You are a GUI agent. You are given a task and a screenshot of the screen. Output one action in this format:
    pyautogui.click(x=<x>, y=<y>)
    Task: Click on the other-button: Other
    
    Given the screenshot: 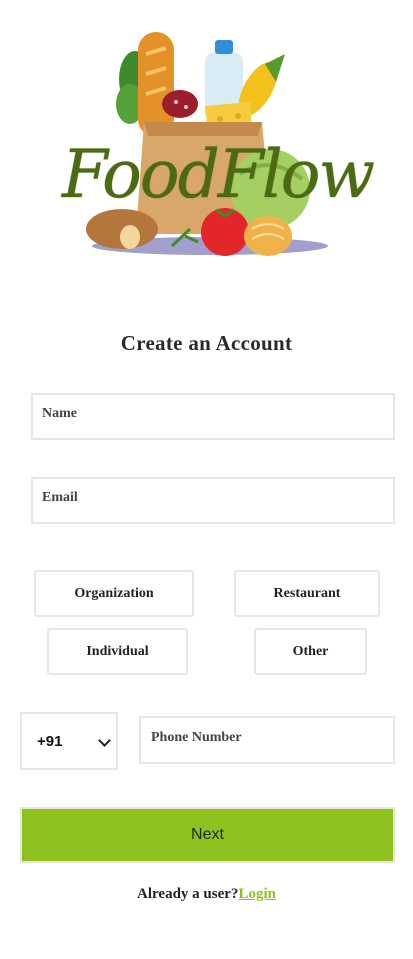 What is the action you would take?
    pyautogui.click(x=310, y=651)
    